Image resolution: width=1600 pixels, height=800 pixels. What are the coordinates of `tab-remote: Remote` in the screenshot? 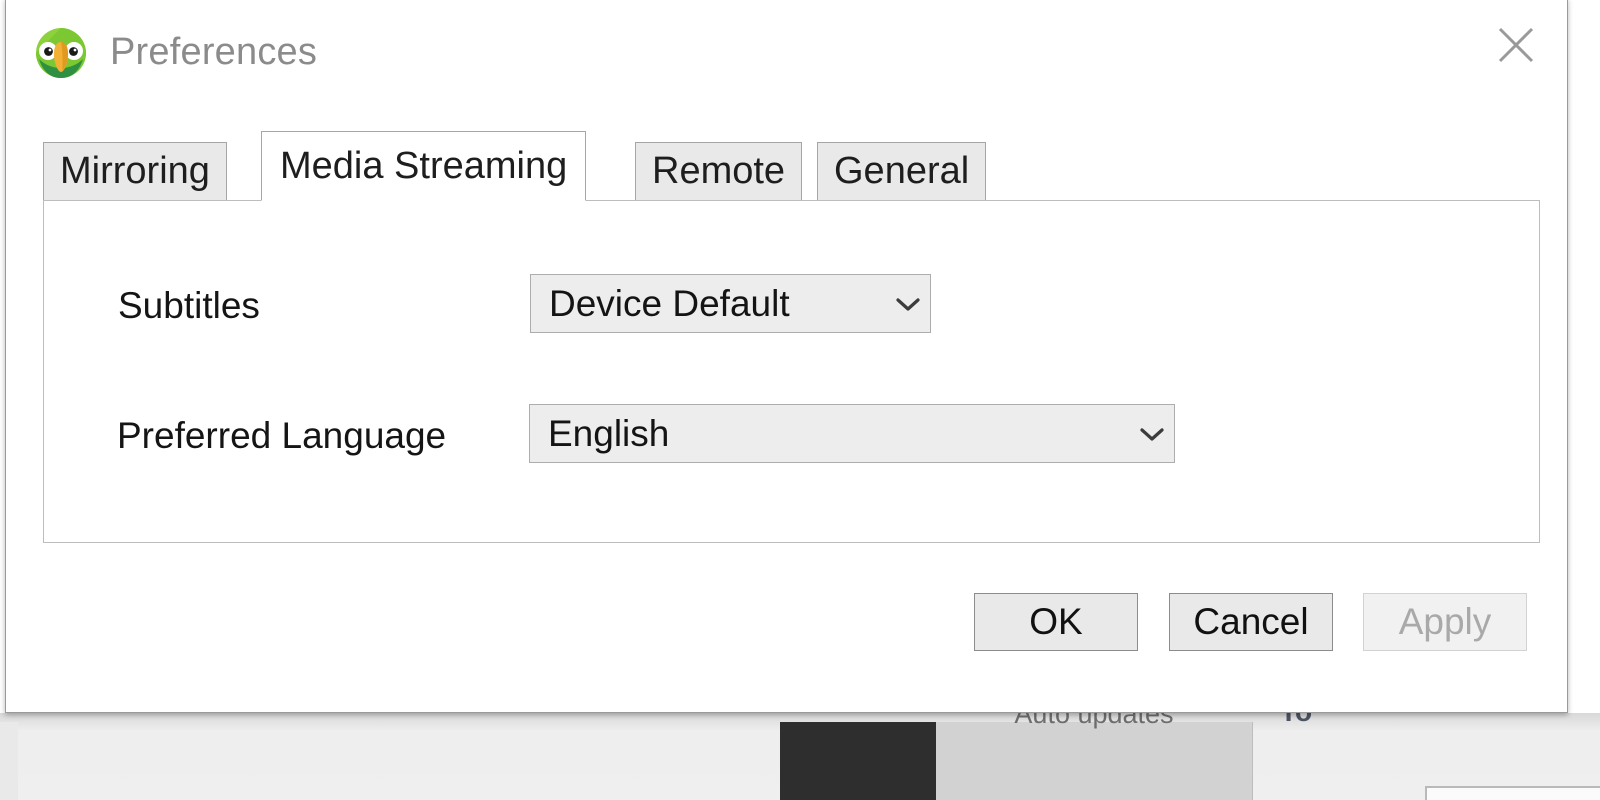 It's located at (719, 171).